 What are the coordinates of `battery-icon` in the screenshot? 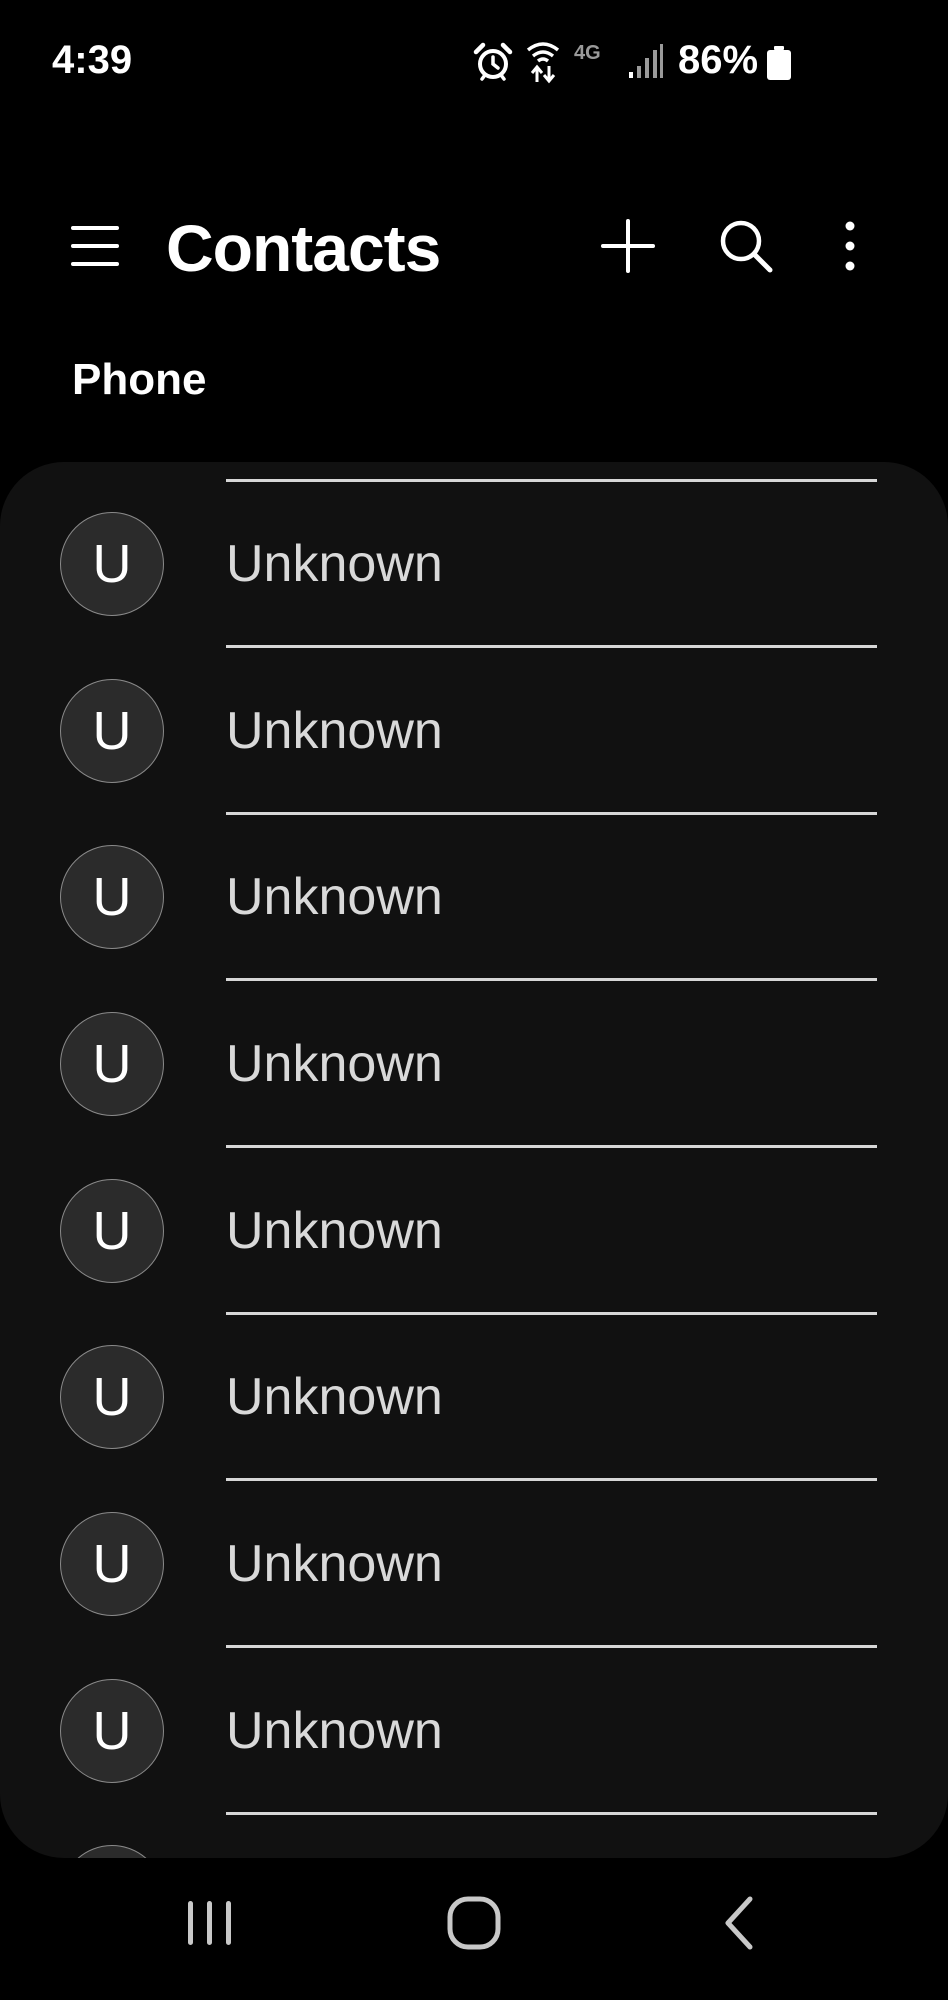 It's located at (779, 63).